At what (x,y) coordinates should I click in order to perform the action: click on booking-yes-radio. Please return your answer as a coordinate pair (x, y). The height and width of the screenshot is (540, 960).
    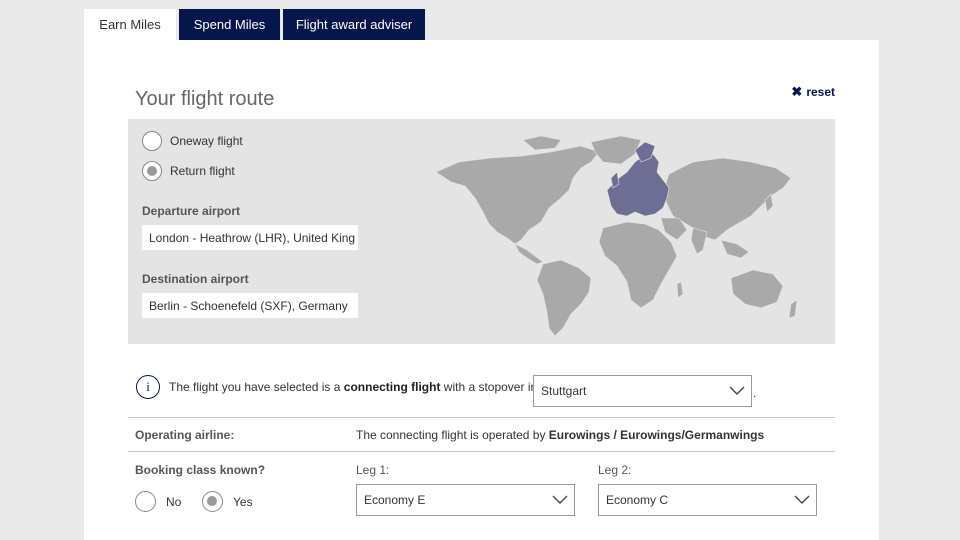
    Looking at the image, I should click on (212, 501).